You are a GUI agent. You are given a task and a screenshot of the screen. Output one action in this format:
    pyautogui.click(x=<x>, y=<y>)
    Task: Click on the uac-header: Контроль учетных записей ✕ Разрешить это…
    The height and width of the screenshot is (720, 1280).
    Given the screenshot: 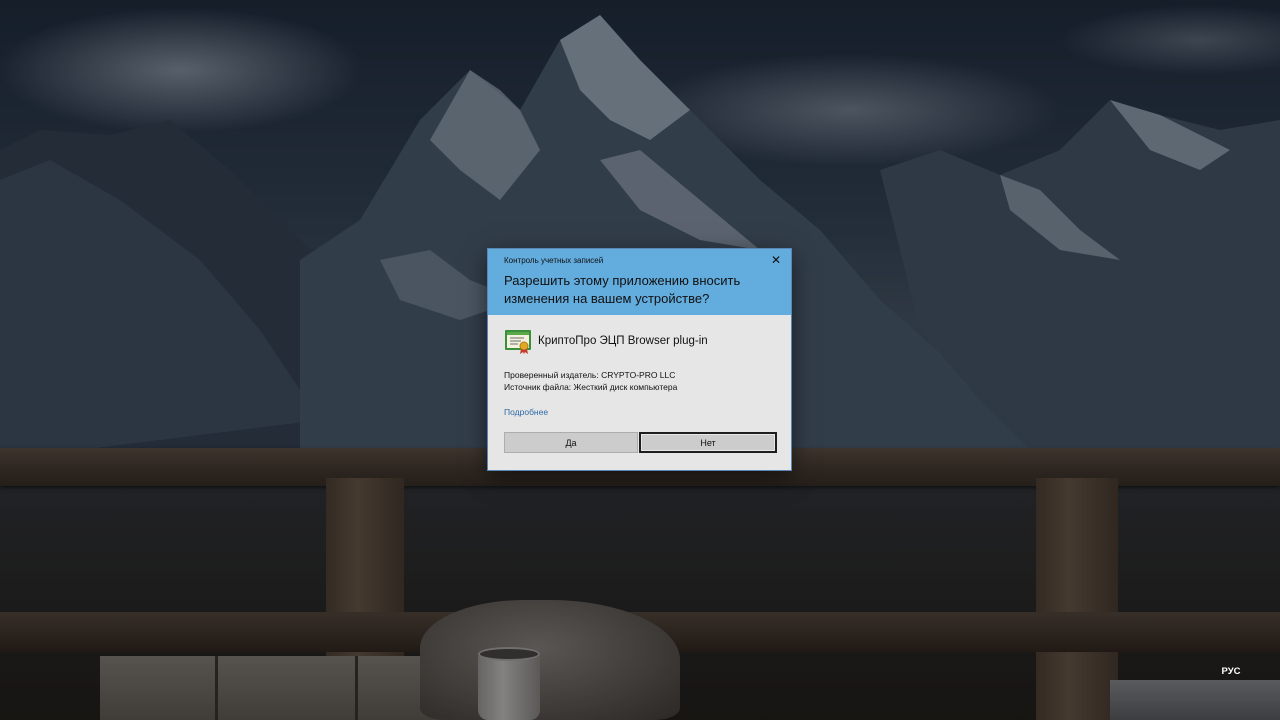 What is the action you would take?
    pyautogui.click(x=639, y=282)
    